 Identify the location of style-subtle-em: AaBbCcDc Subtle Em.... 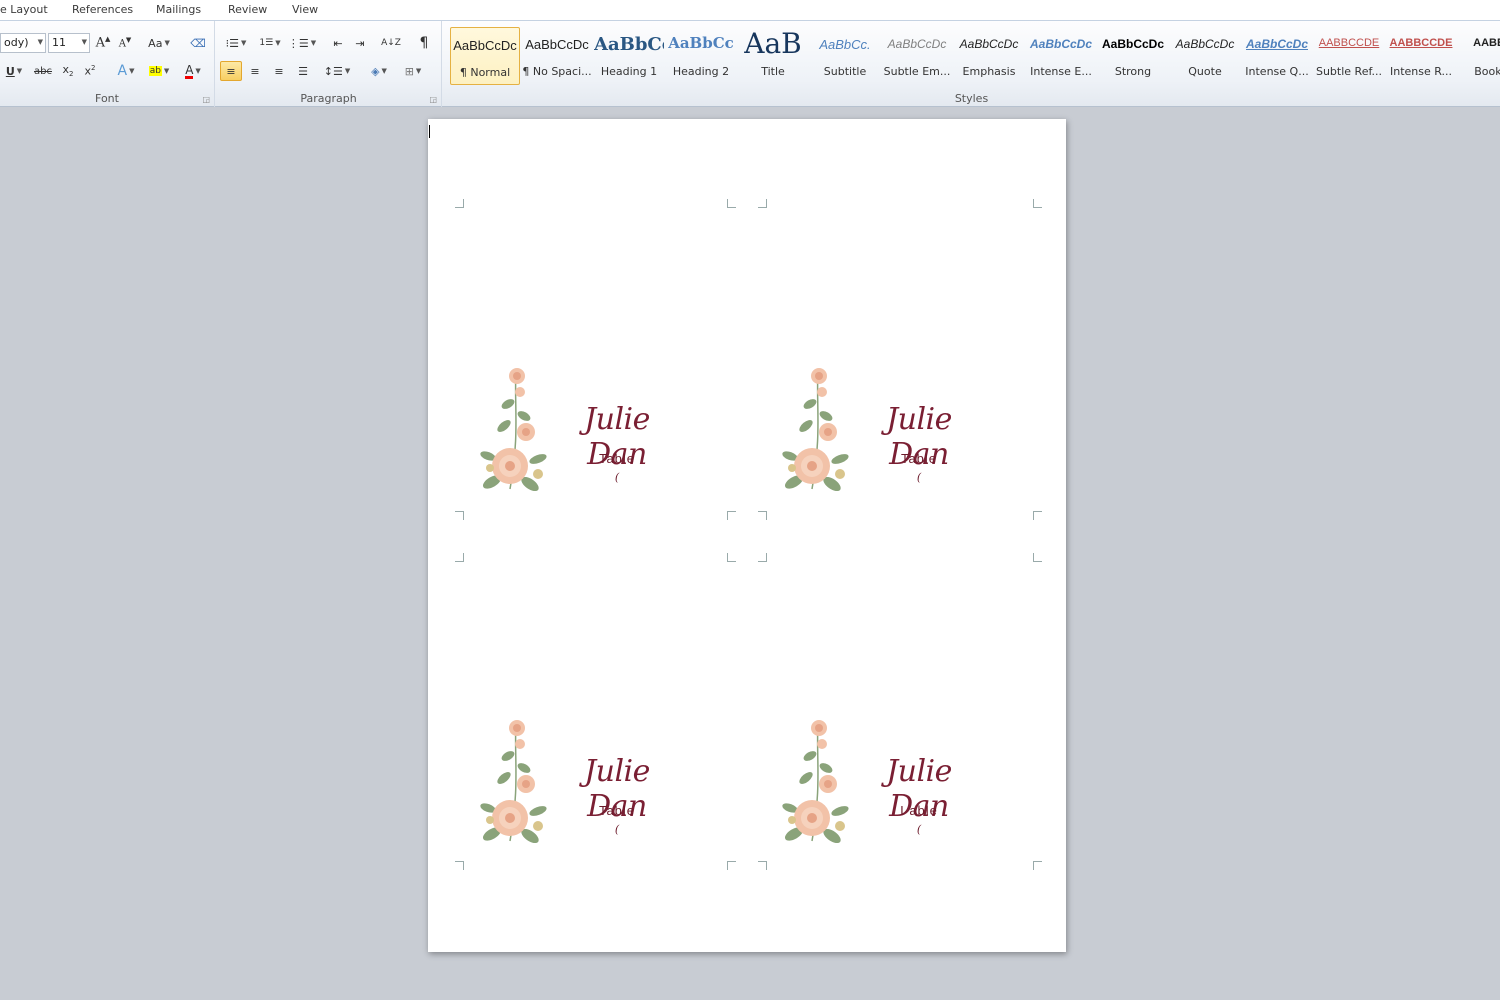
(917, 56).